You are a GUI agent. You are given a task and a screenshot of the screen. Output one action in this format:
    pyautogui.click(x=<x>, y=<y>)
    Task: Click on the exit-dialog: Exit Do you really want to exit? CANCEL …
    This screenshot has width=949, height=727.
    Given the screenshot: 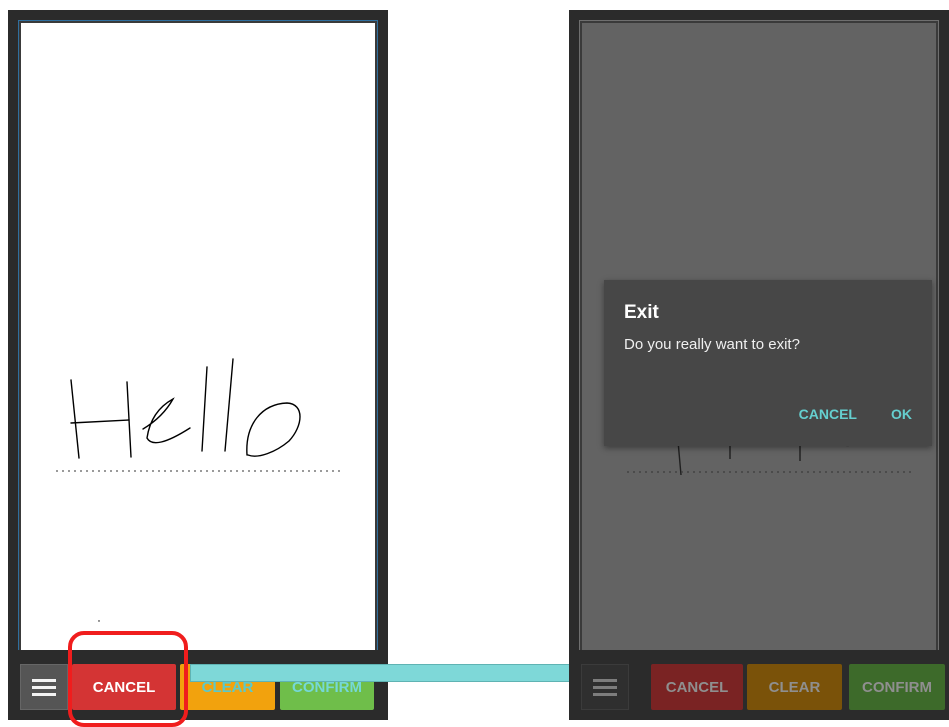 What is the action you would take?
    pyautogui.click(x=768, y=363)
    